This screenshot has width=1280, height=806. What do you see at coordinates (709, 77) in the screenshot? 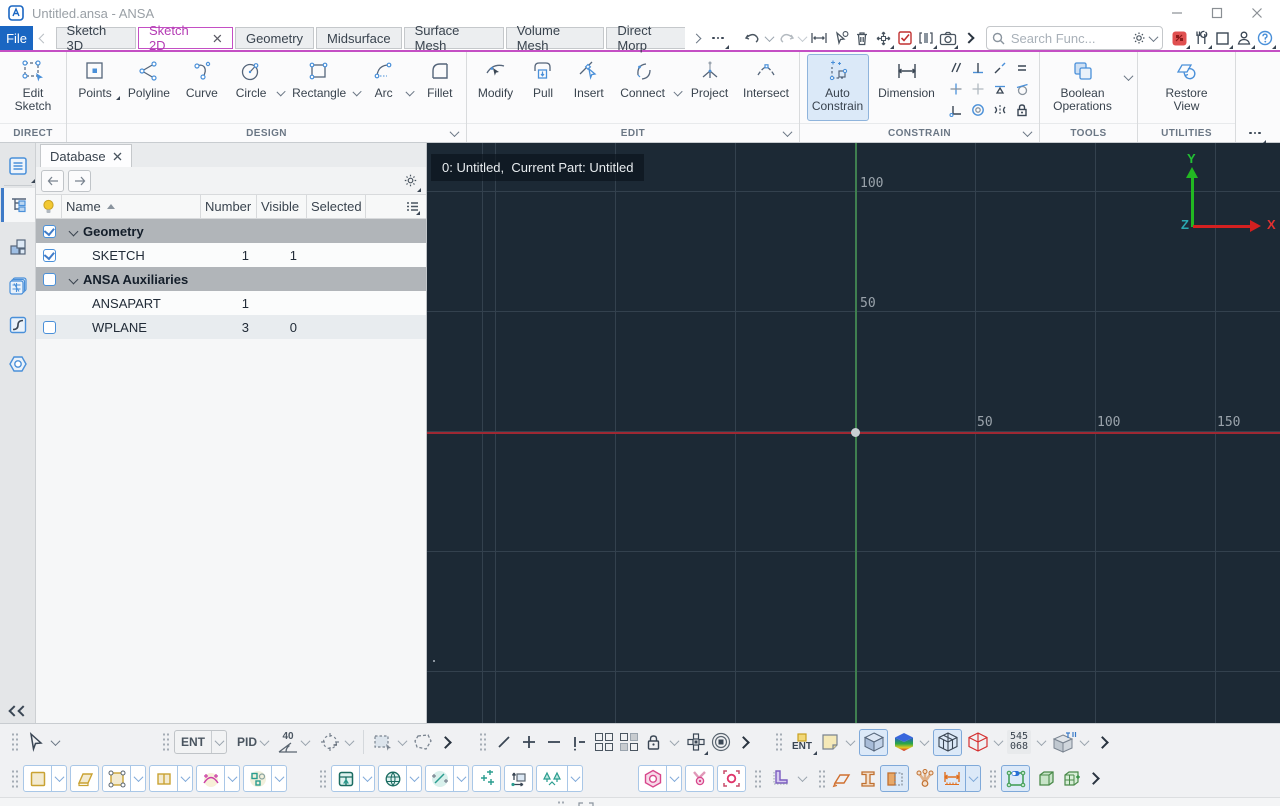
I see `project-button: Project` at bounding box center [709, 77].